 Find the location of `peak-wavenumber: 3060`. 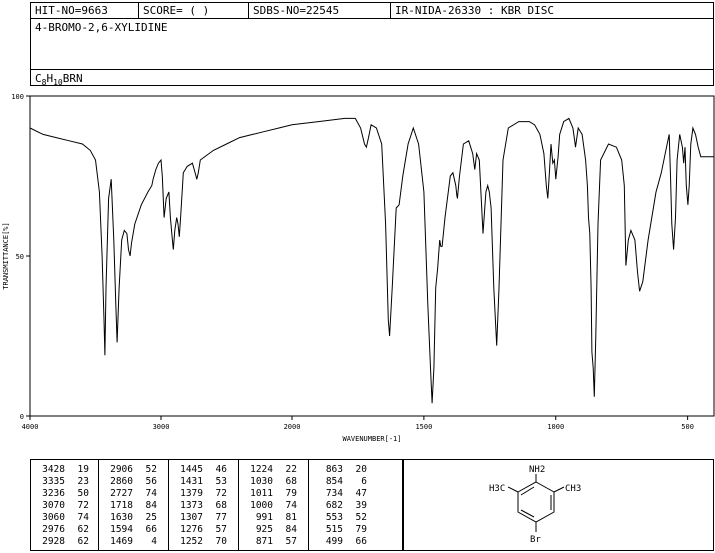

peak-wavenumber: 3060 is located at coordinates (53, 517).